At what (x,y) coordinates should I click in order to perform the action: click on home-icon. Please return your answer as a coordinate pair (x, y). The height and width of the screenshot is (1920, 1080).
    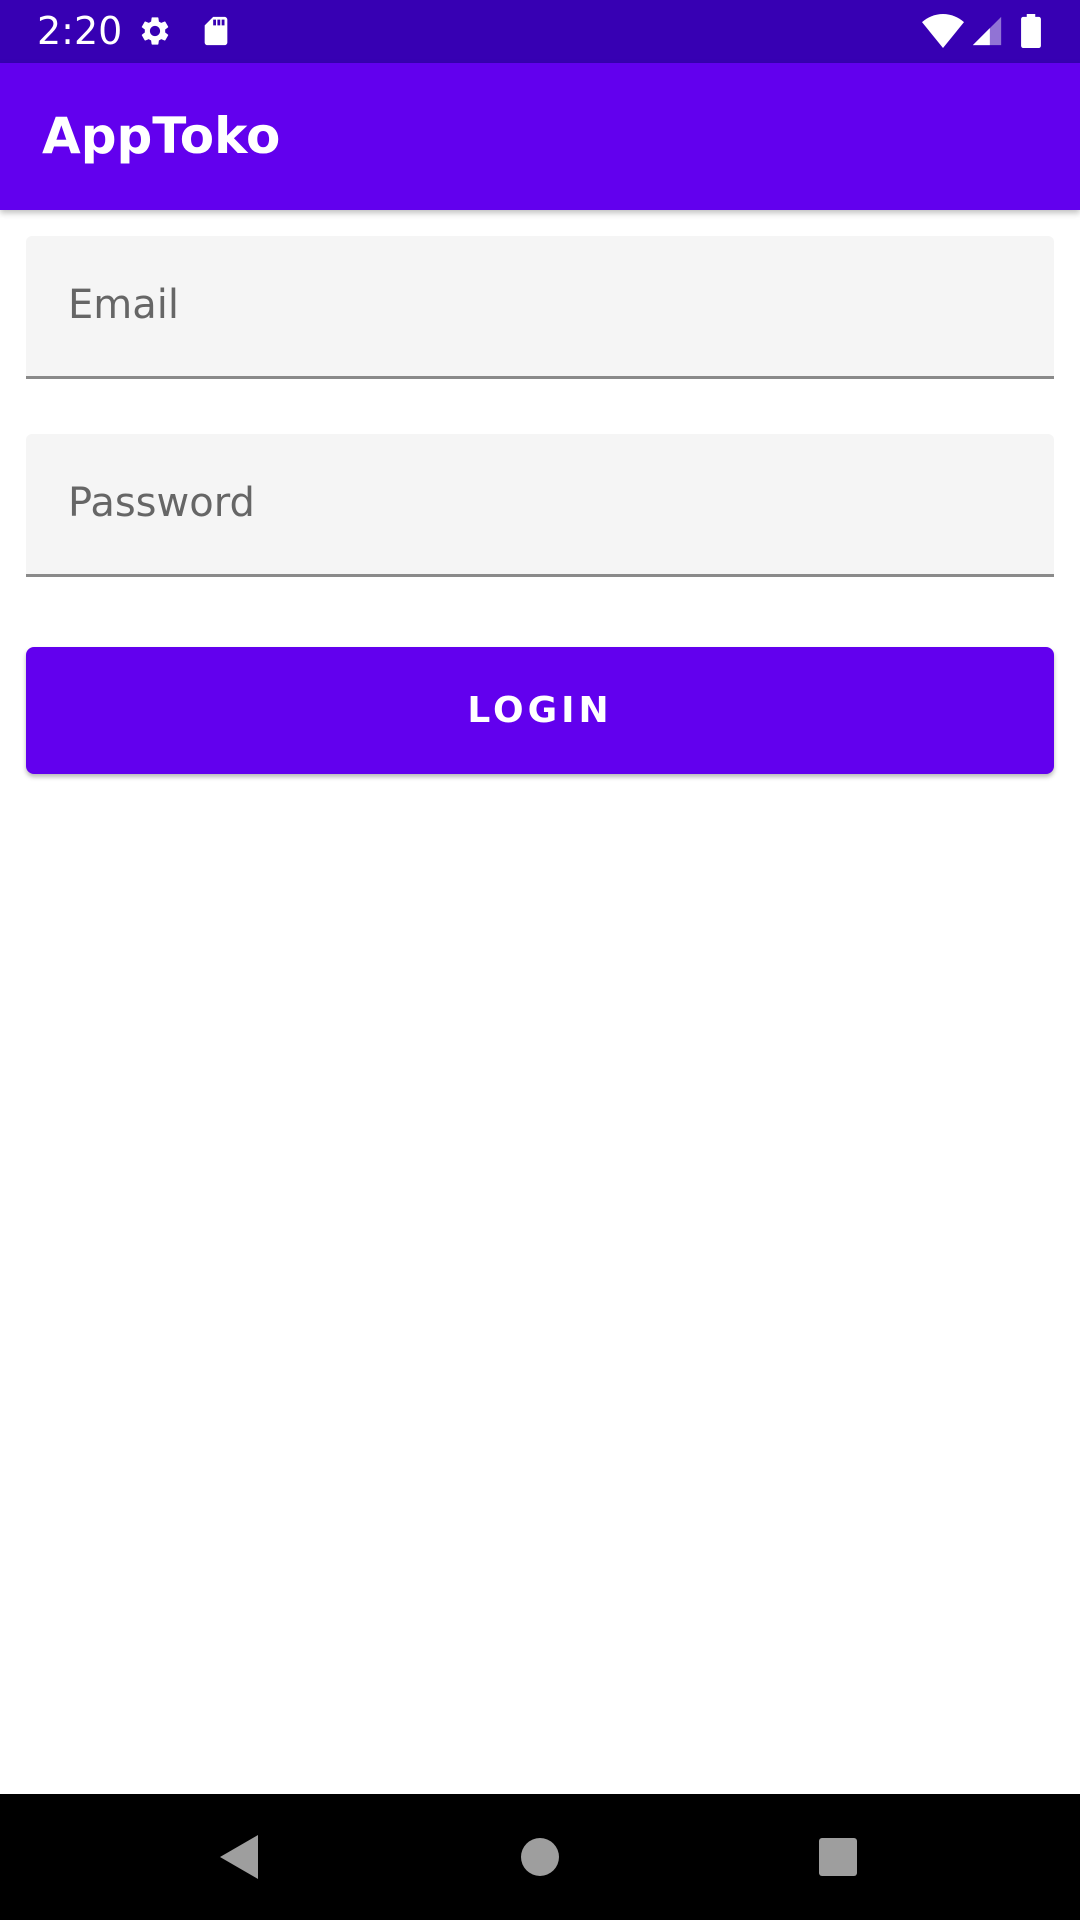
    Looking at the image, I should click on (540, 1857).